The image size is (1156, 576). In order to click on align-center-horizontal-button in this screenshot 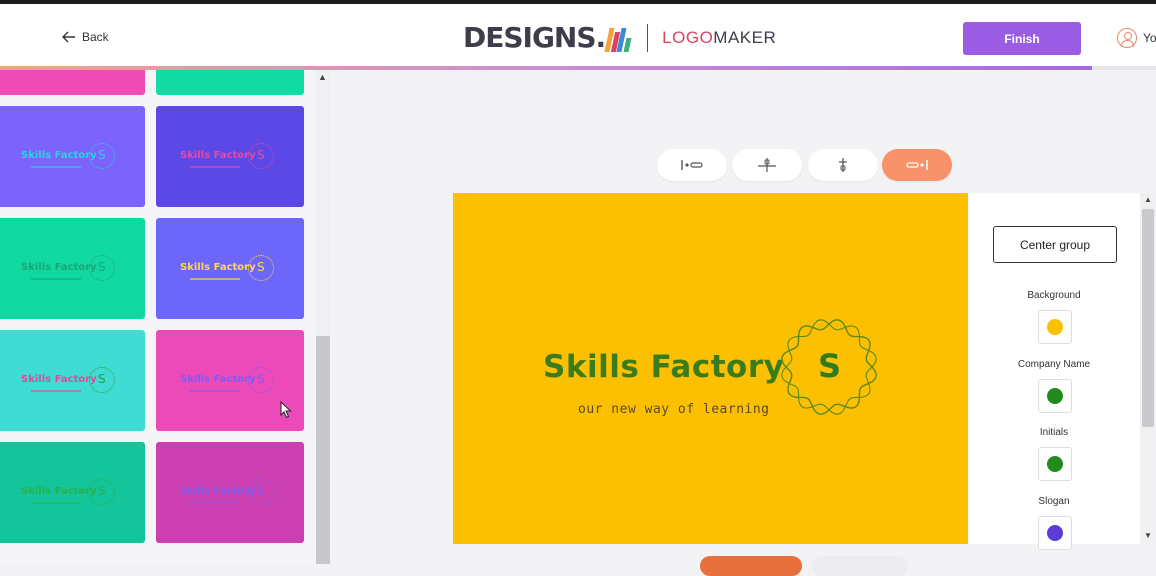, I will do `click(843, 165)`.